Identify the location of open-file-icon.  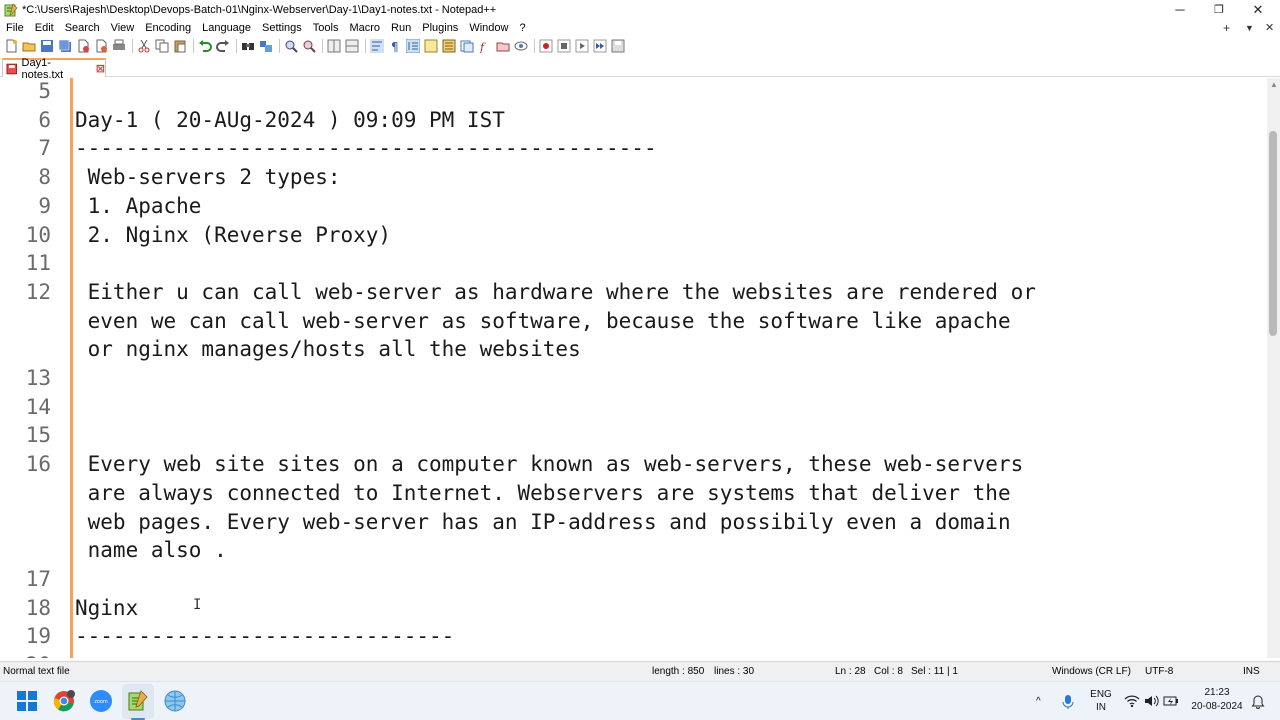
(29, 46).